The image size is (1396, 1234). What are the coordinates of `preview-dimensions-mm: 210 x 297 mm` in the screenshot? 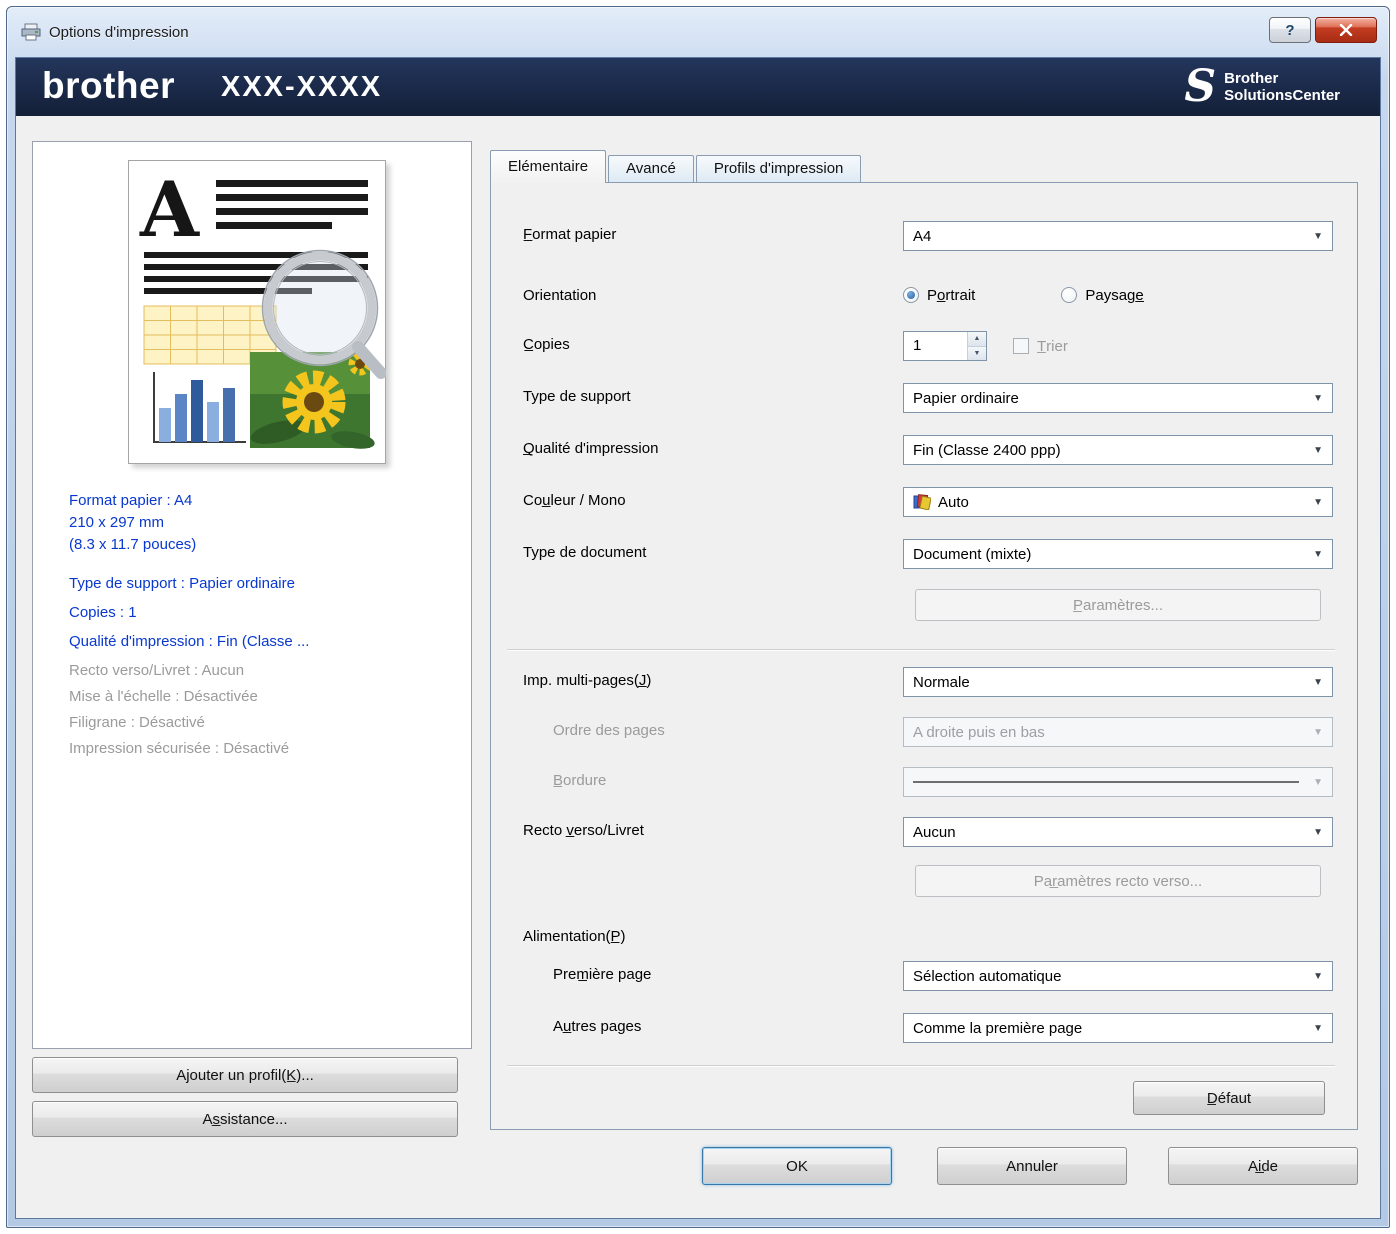 It's located at (117, 522).